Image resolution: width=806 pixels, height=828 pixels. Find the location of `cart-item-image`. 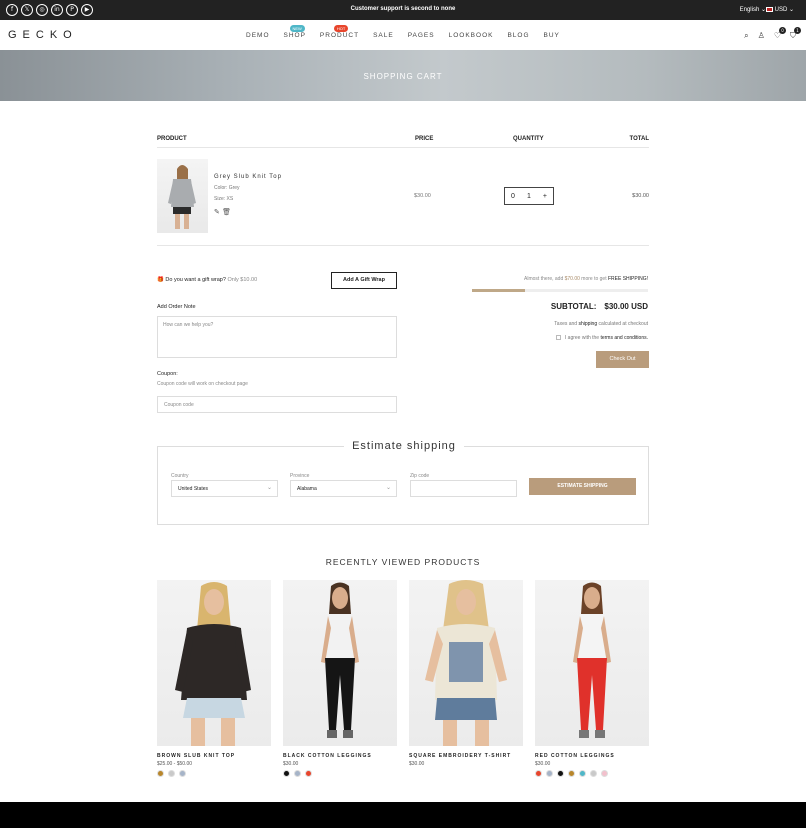

cart-item-image is located at coordinates (182, 196).